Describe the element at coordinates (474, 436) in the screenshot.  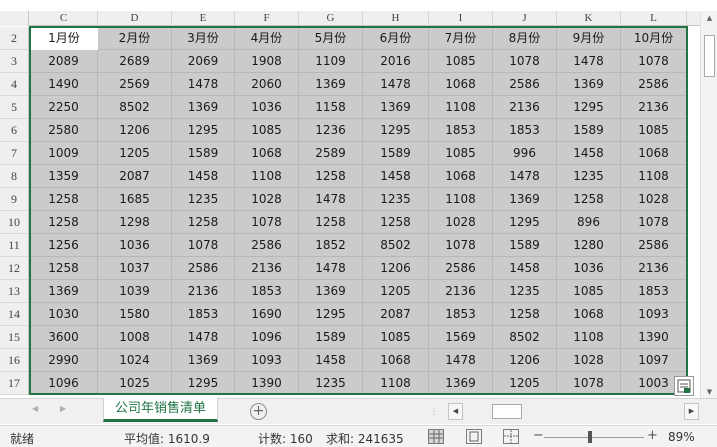
I see `page-layout-icon` at that location.